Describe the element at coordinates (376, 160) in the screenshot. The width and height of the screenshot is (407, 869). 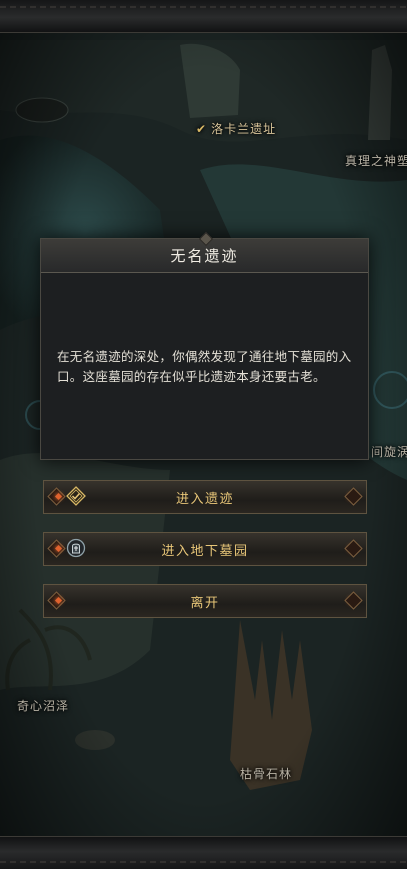
I see `location-truth-temple: 真理之神塑` at that location.